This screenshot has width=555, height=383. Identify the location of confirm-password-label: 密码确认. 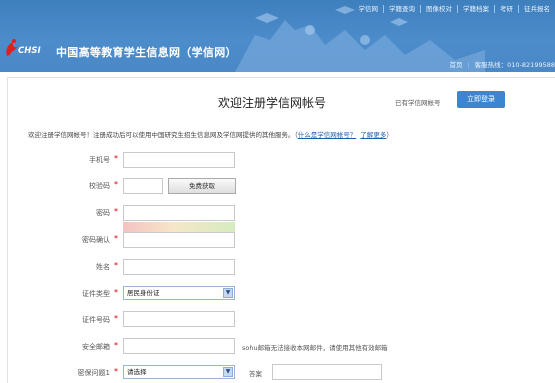
(60, 240).